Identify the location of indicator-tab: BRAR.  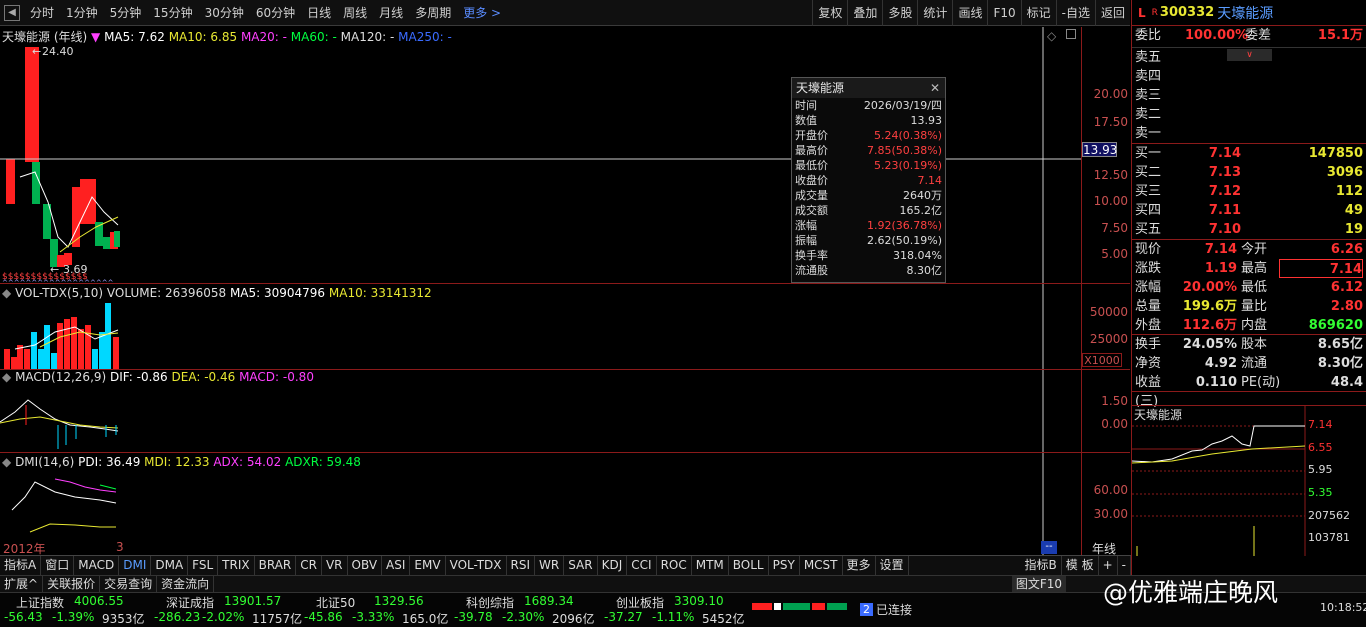
(276, 565).